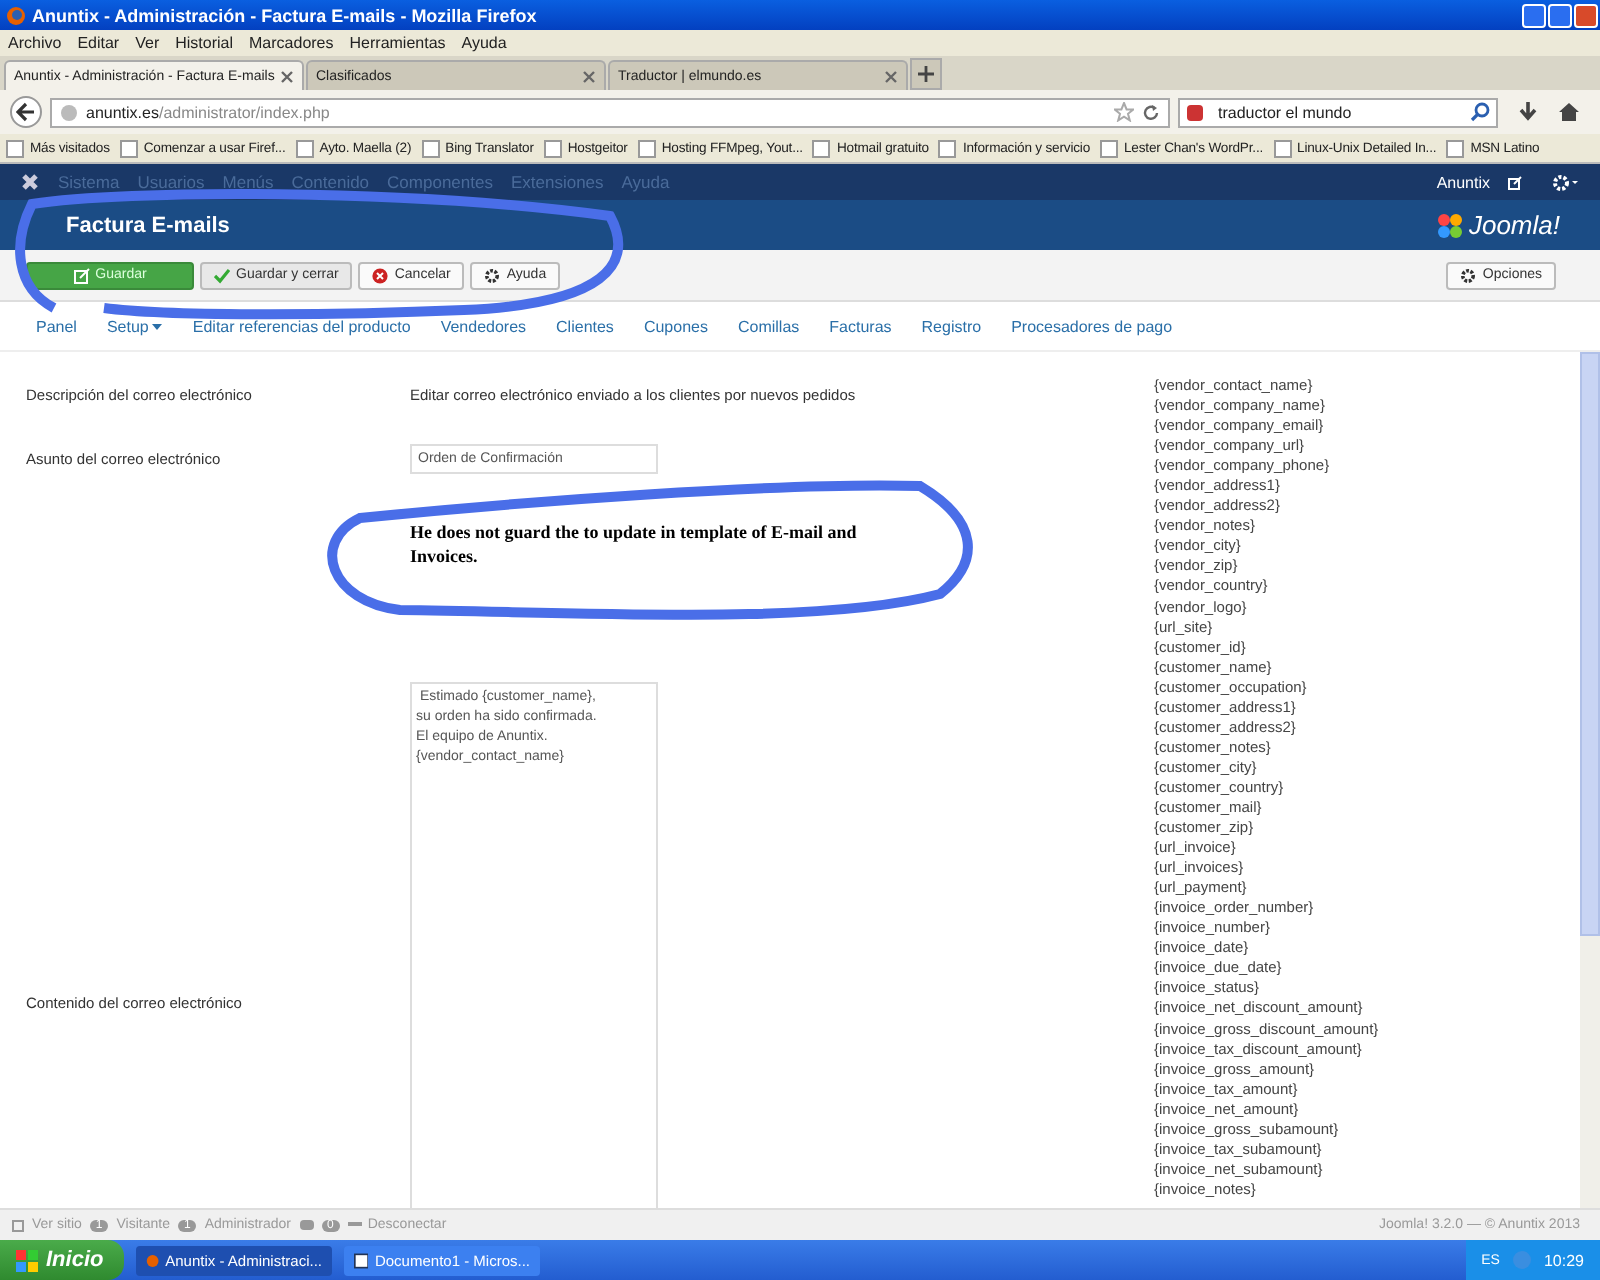  I want to click on nav-link: Vendedores, so click(483, 326).